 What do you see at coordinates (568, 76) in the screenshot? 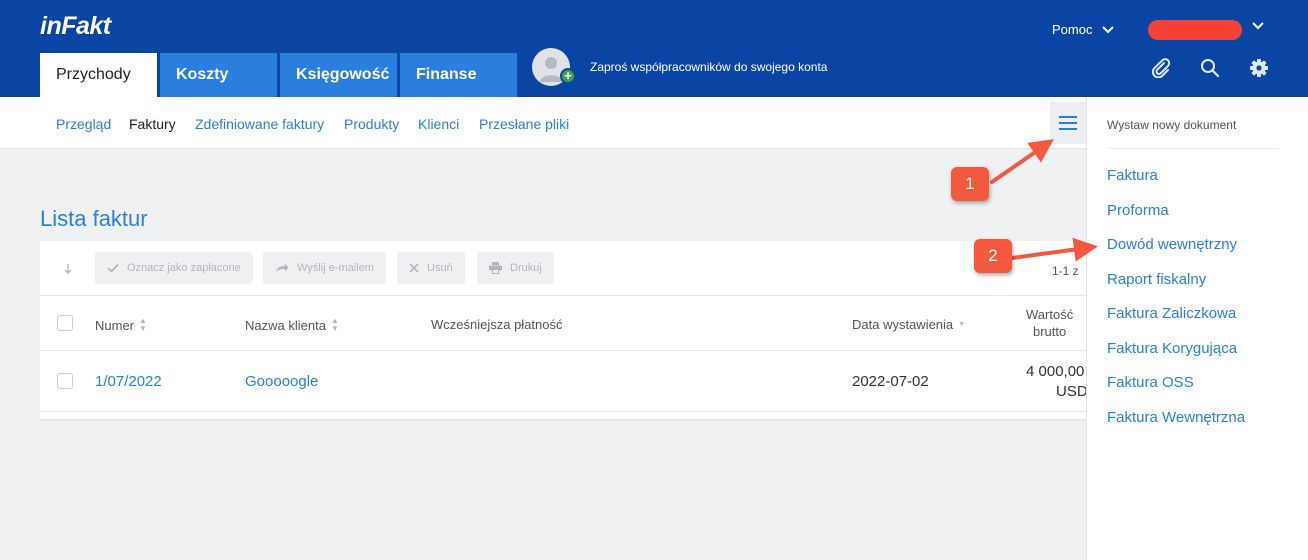
I see `plus-icon: +` at bounding box center [568, 76].